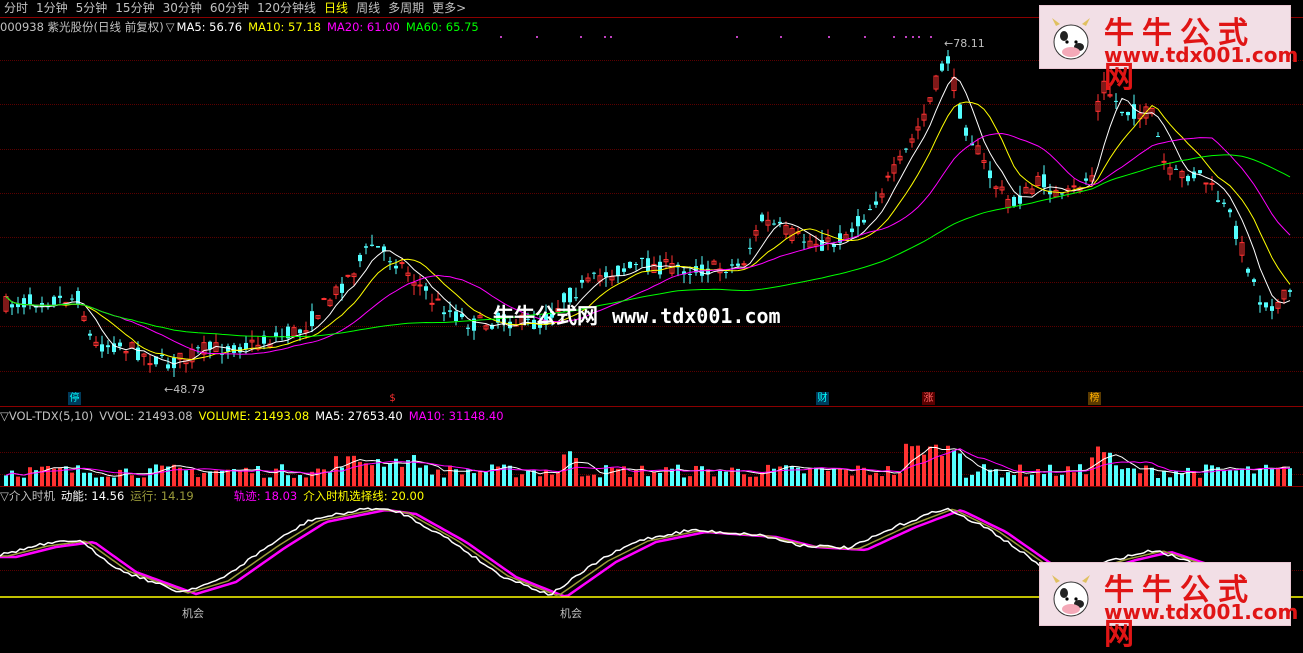 The height and width of the screenshot is (653, 1303). Describe the element at coordinates (1094, 398) in the screenshot. I see `event-badge-ranking: 榜` at that location.